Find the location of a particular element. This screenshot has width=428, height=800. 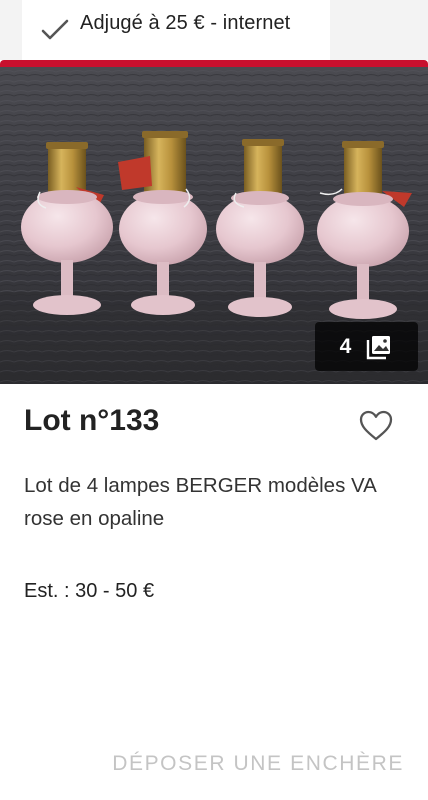

image-count: 4 is located at coordinates (345, 346).